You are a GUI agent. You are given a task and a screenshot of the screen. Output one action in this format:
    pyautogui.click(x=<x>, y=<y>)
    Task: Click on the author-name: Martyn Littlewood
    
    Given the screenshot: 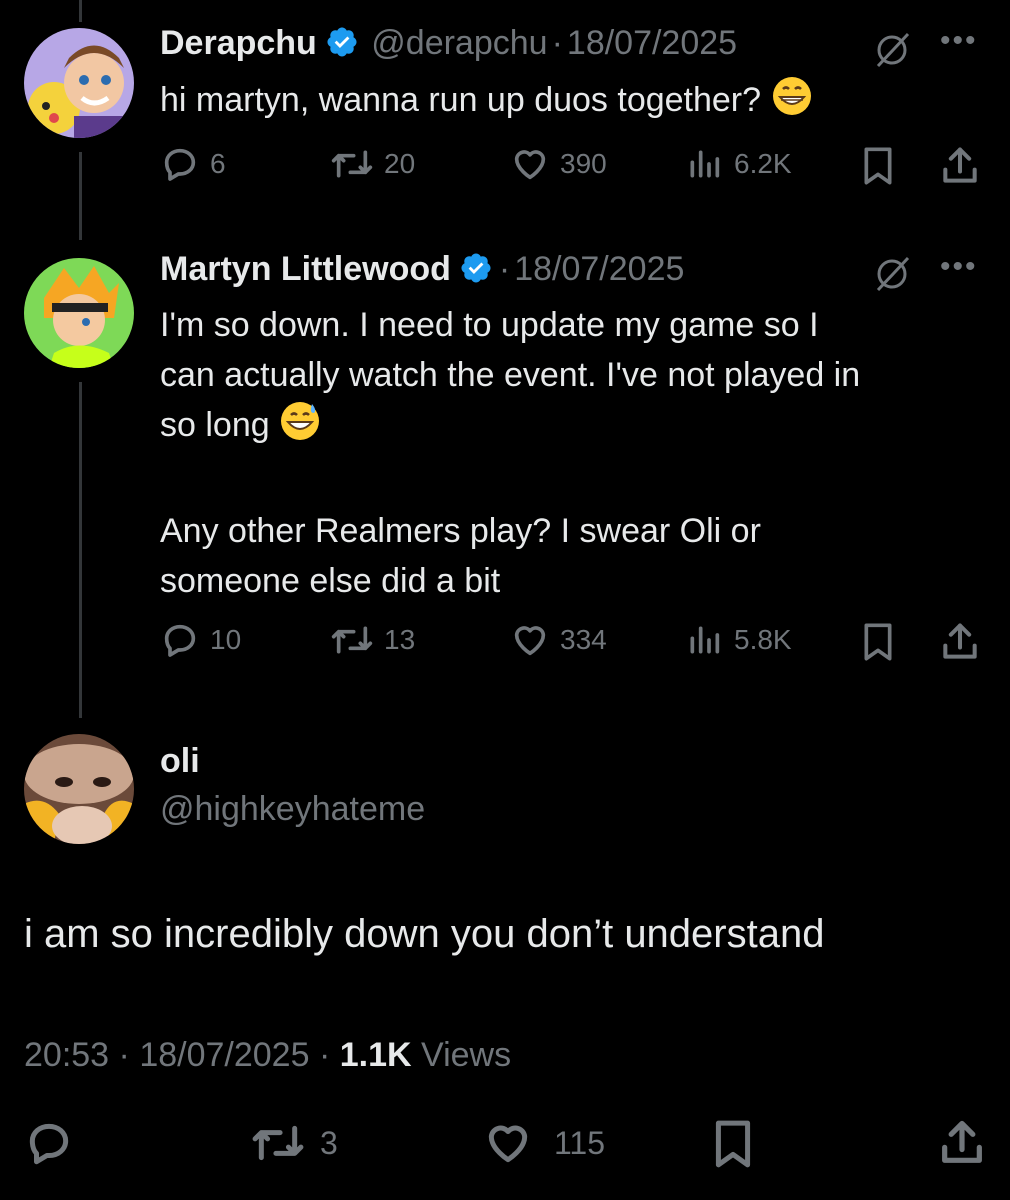 What is the action you would take?
    pyautogui.click(x=305, y=269)
    